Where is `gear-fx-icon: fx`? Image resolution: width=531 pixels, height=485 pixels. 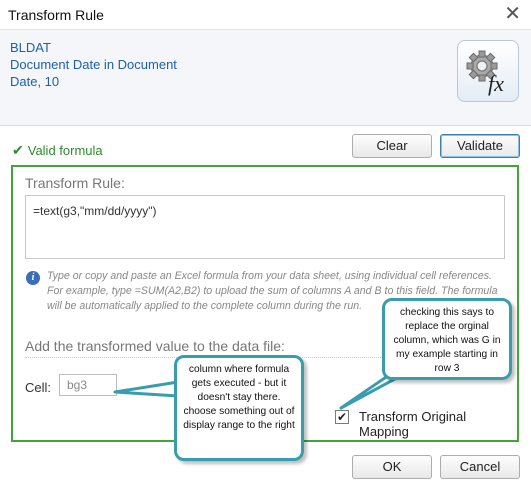 gear-fx-icon: fx is located at coordinates (488, 71).